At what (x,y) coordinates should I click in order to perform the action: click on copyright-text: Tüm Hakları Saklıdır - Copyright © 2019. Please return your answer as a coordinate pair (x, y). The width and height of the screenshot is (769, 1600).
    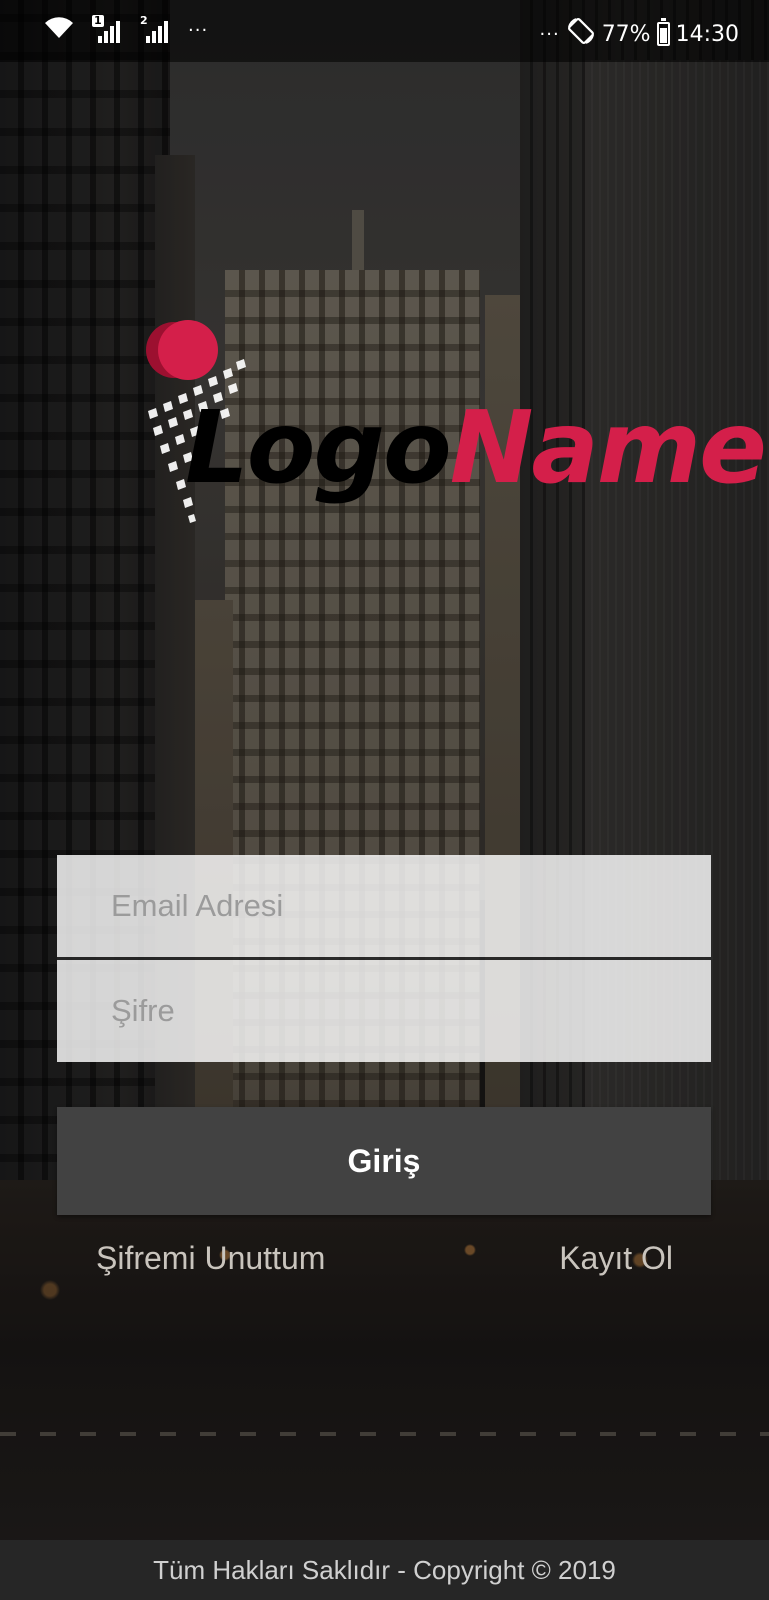
    Looking at the image, I should click on (384, 1569).